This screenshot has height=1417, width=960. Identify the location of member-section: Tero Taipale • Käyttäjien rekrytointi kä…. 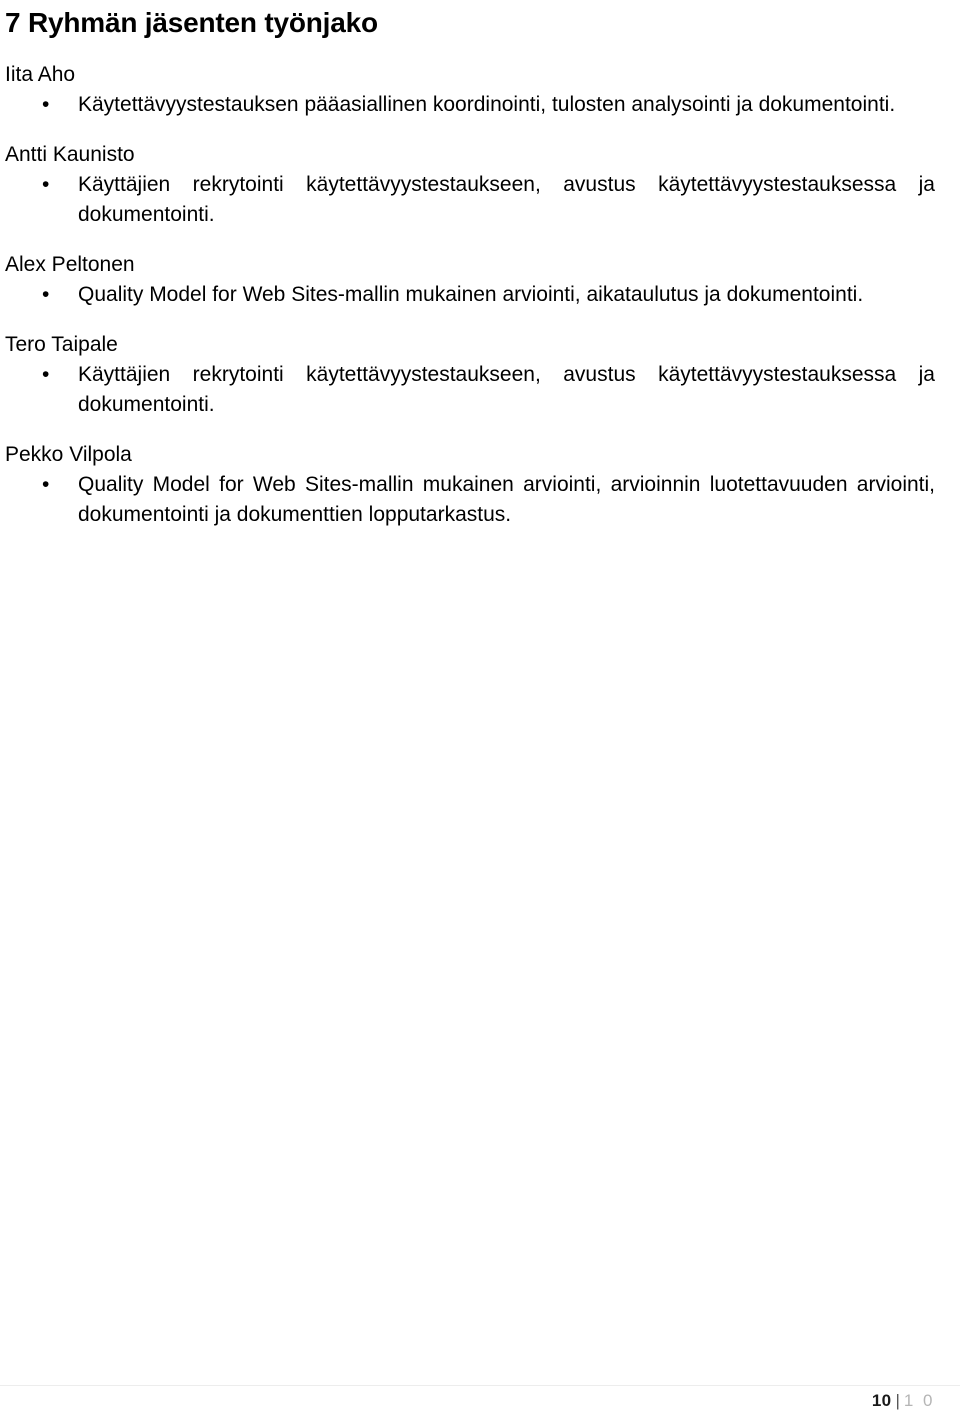
(470, 375).